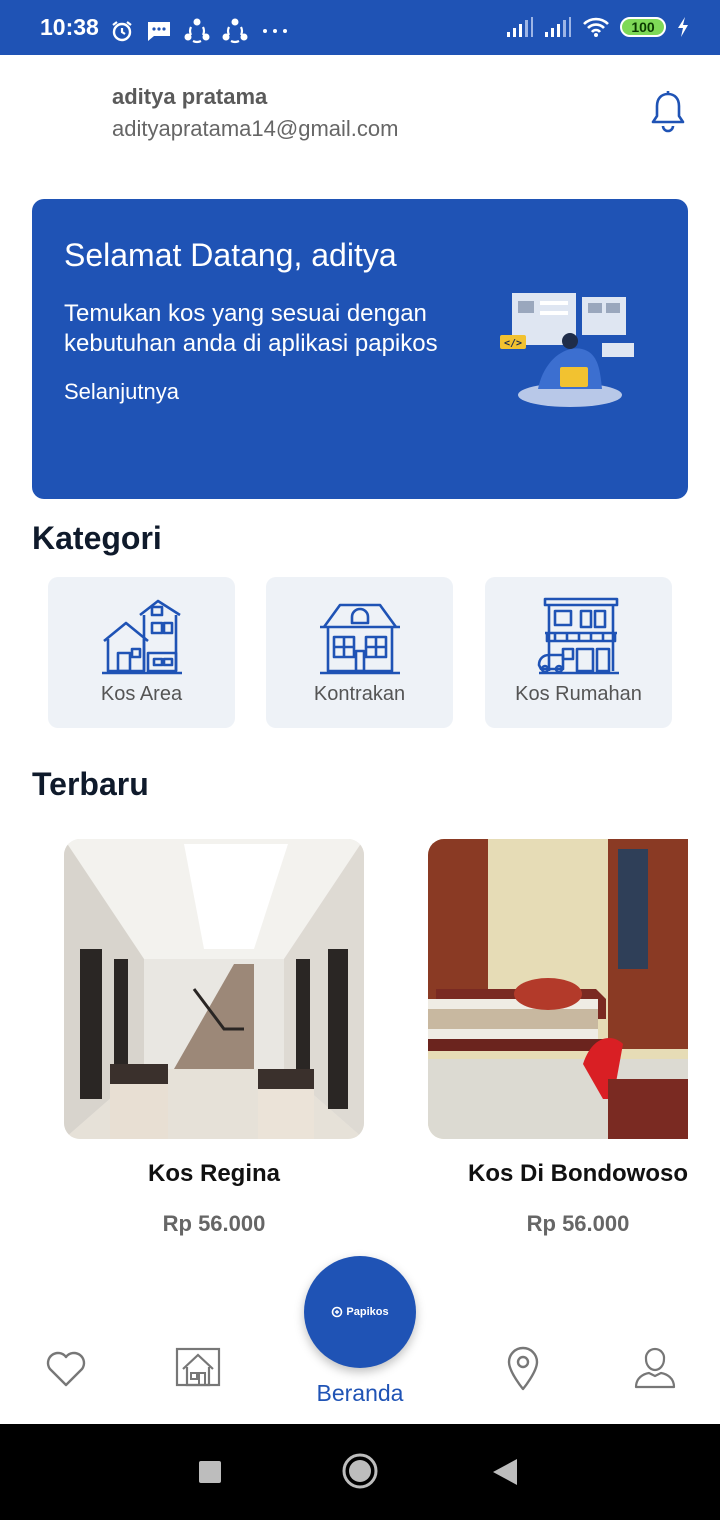 This screenshot has height=1520, width=720. I want to click on category-kos-area: Kos Area, so click(141, 652).